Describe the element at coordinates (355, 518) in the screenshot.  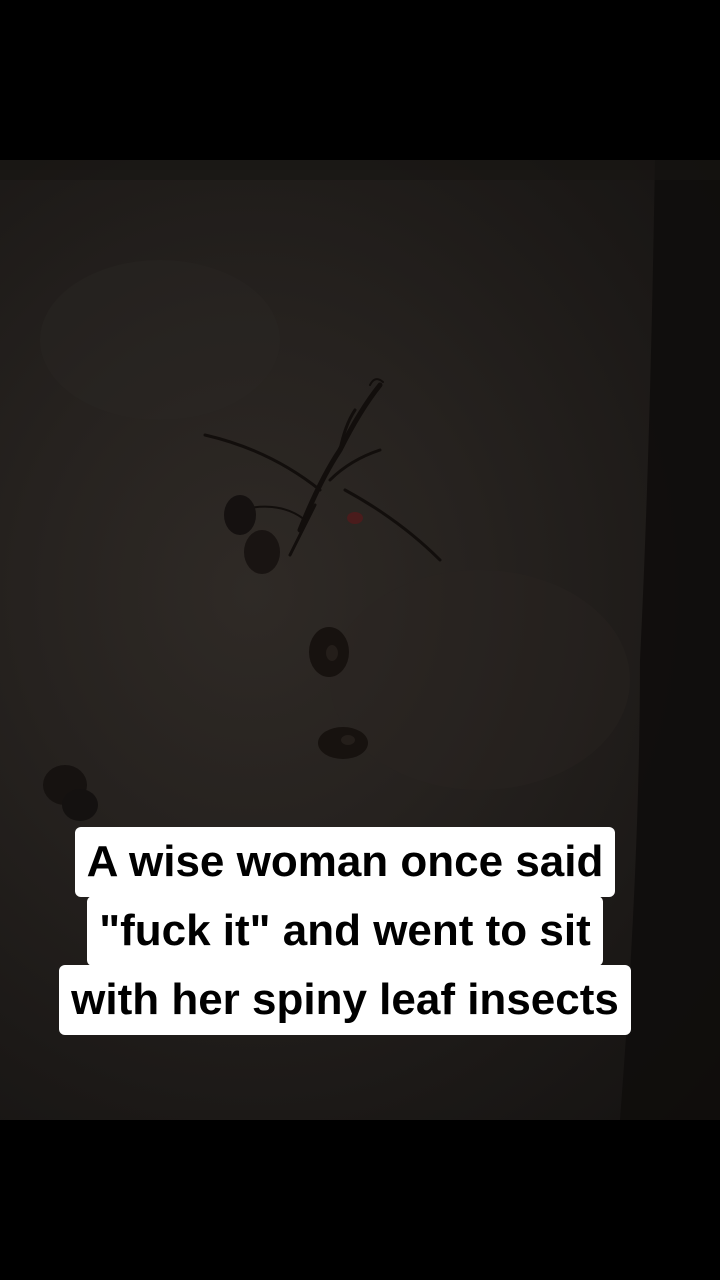
I see `insect-abdomen` at that location.